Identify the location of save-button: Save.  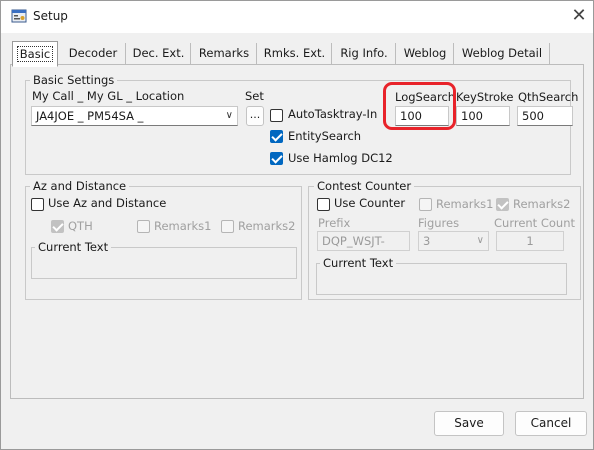
(469, 423).